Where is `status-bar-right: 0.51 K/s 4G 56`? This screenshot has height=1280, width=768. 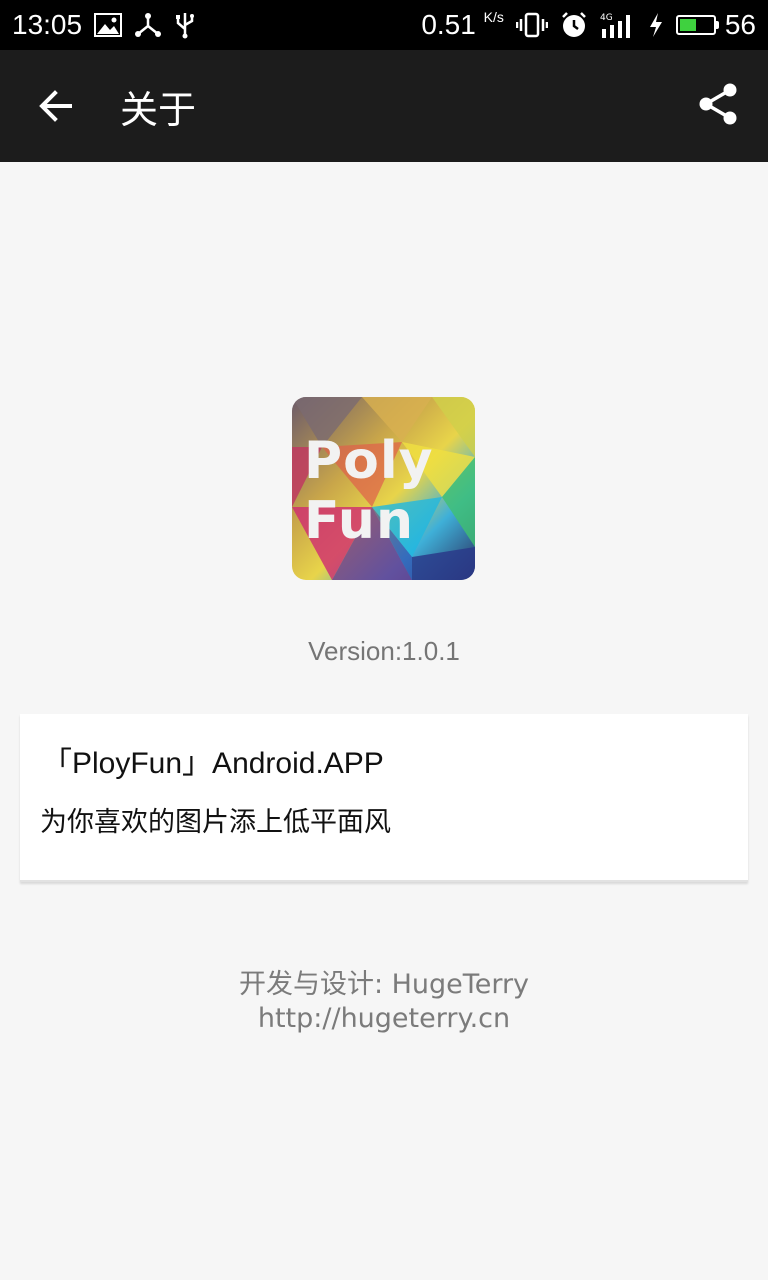 status-bar-right: 0.51 K/s 4G 56 is located at coordinates (588, 25).